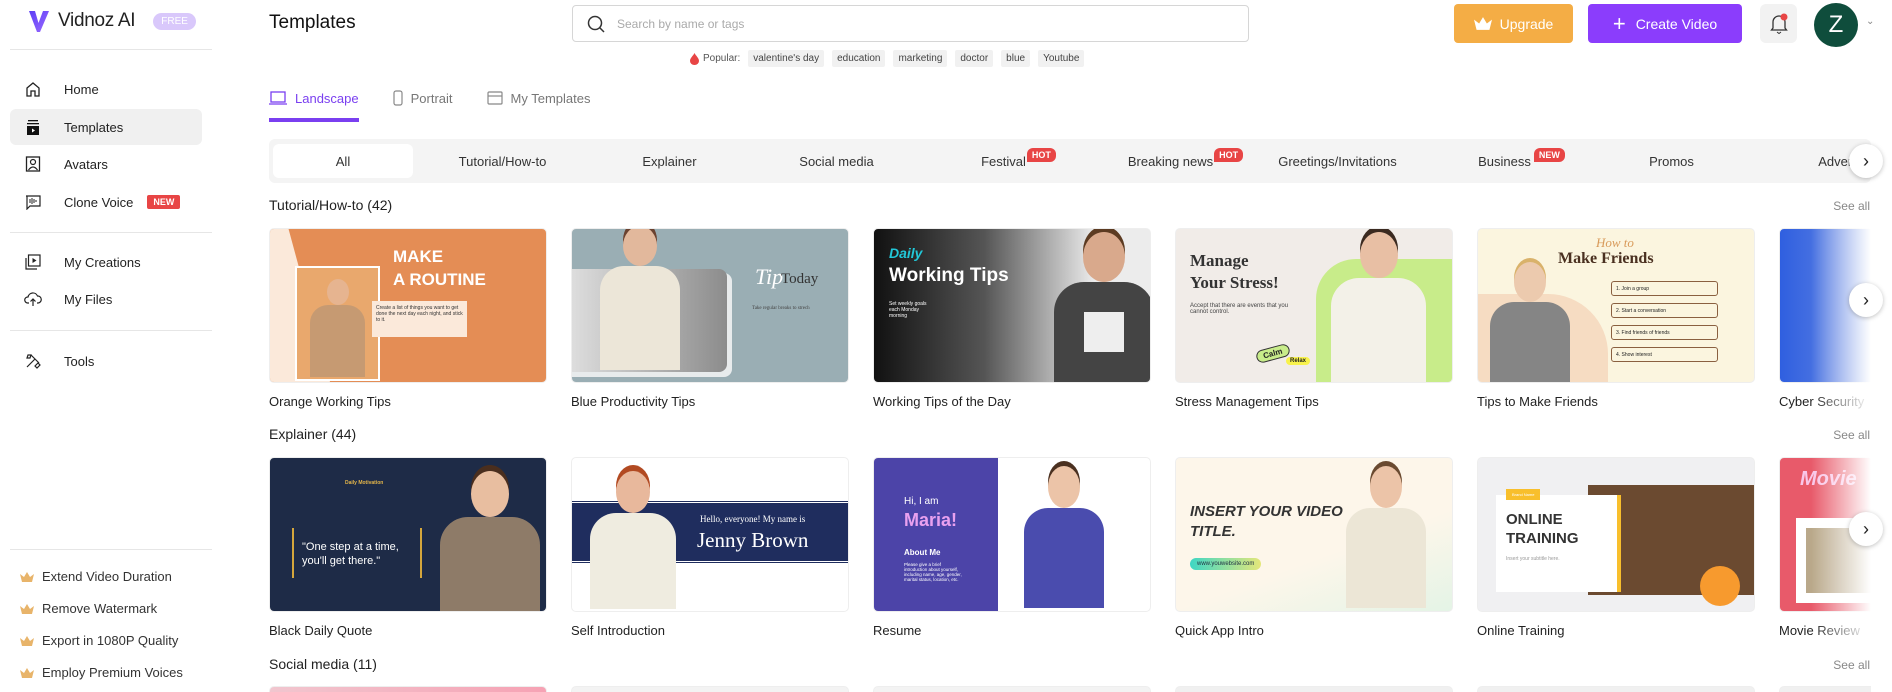 This screenshot has height=692, width=1892. I want to click on popular-tag: blue, so click(1016, 58).